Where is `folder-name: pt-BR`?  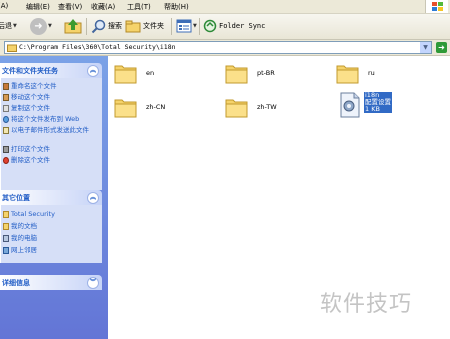
folder-name: pt-BR is located at coordinates (266, 73).